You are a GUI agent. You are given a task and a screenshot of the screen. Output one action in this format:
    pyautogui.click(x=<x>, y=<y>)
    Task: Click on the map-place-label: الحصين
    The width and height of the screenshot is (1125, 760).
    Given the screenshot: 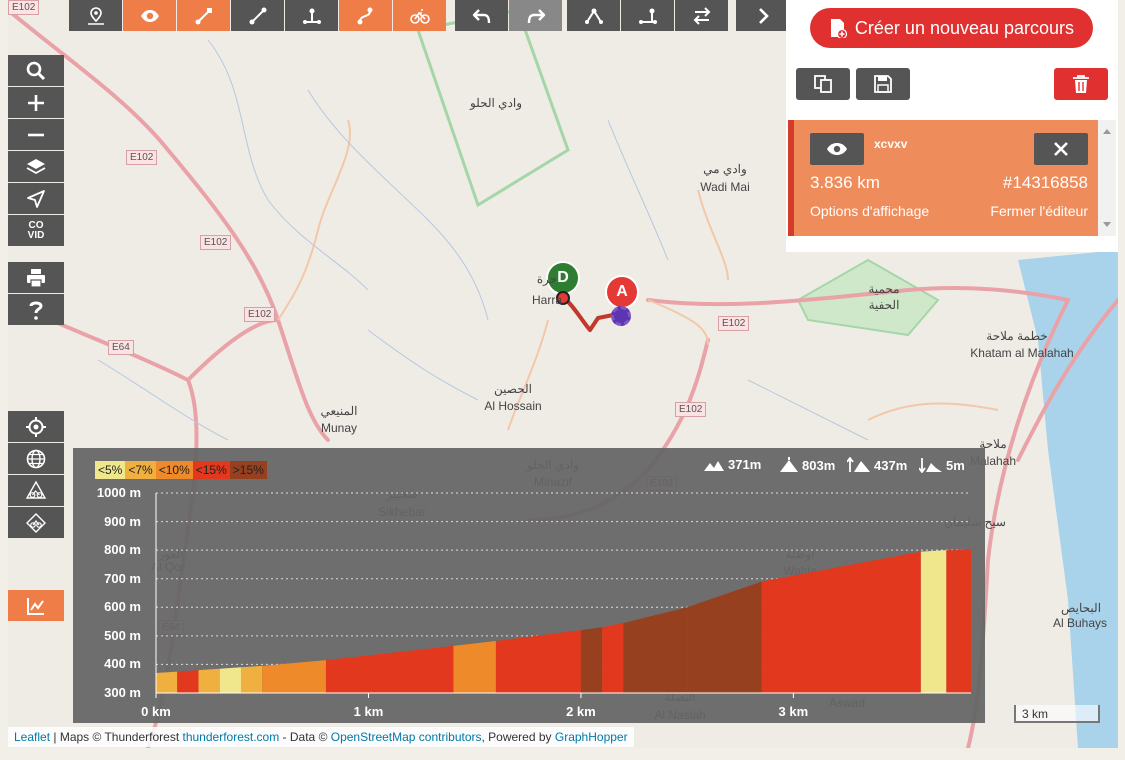 What is the action you would take?
    pyautogui.click(x=513, y=389)
    